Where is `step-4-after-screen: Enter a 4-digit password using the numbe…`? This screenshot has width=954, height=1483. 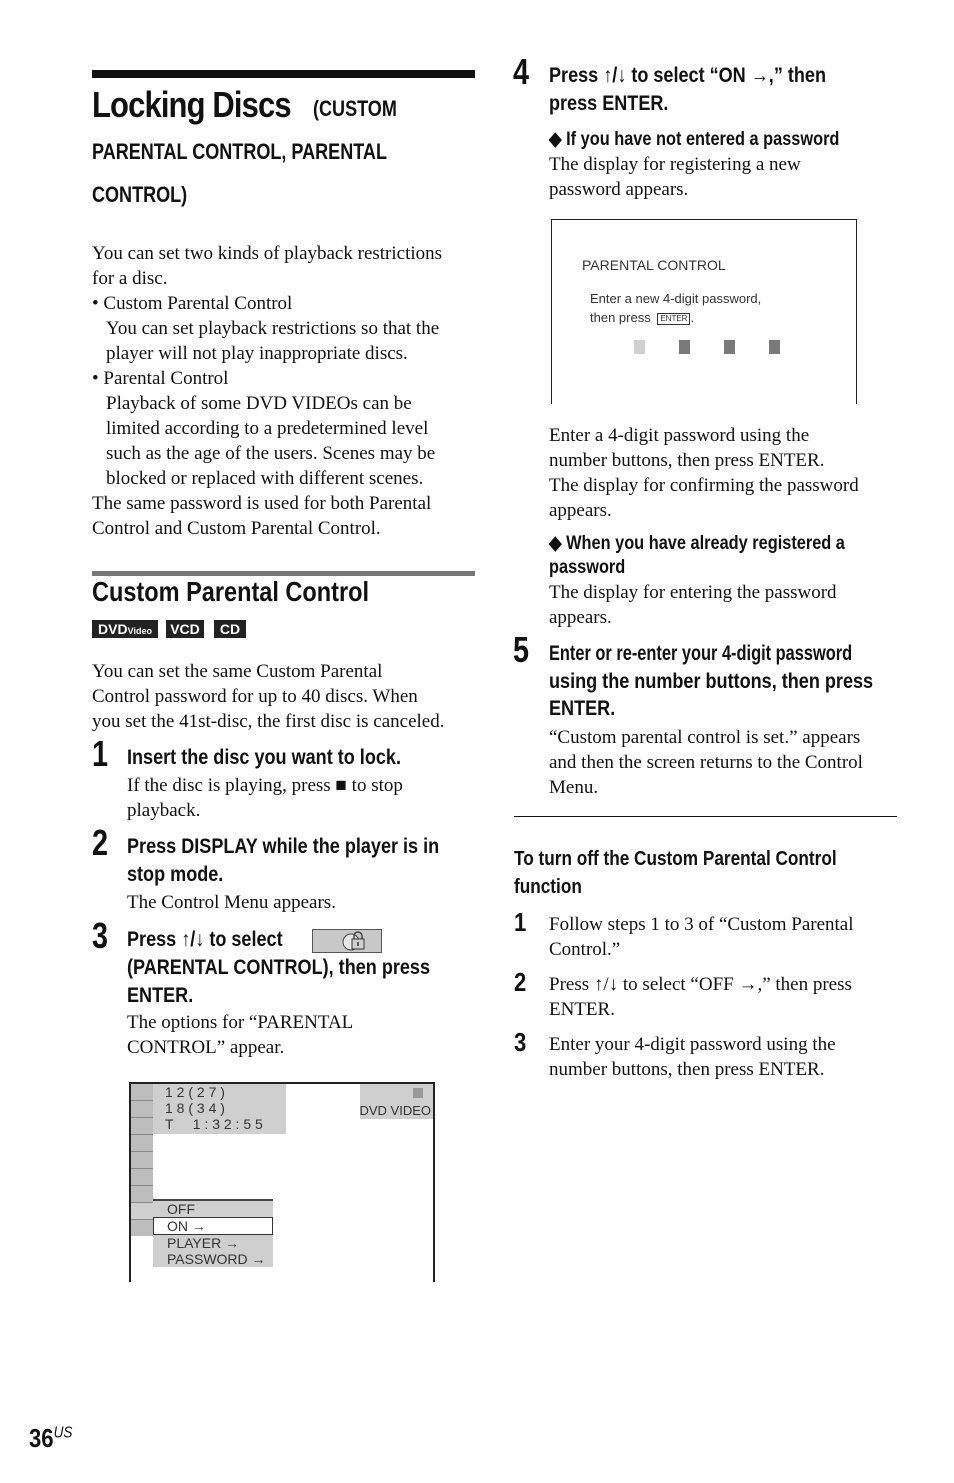
step-4-after-screen: Enter a 4-digit password using the numbe… is located at coordinates (704, 473).